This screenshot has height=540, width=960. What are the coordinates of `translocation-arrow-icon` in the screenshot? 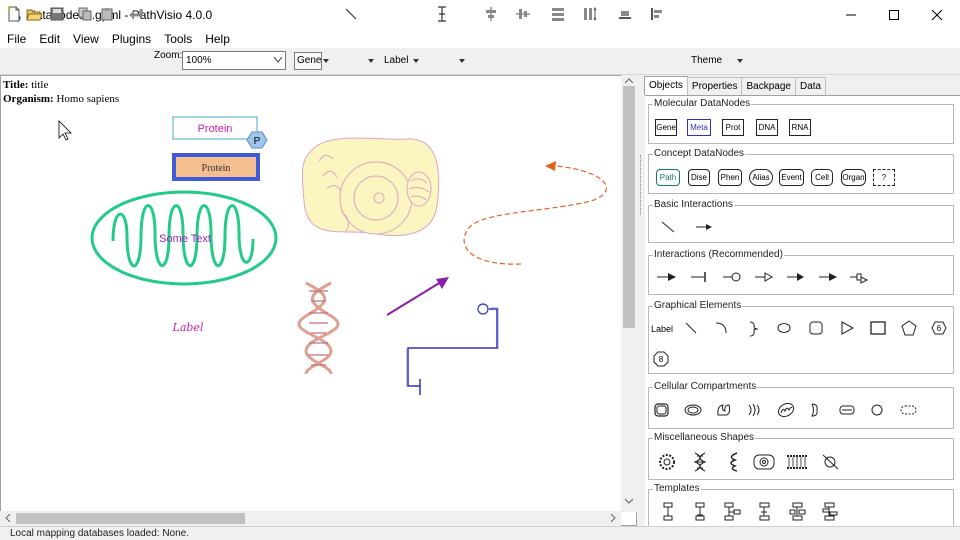 It's located at (828, 277).